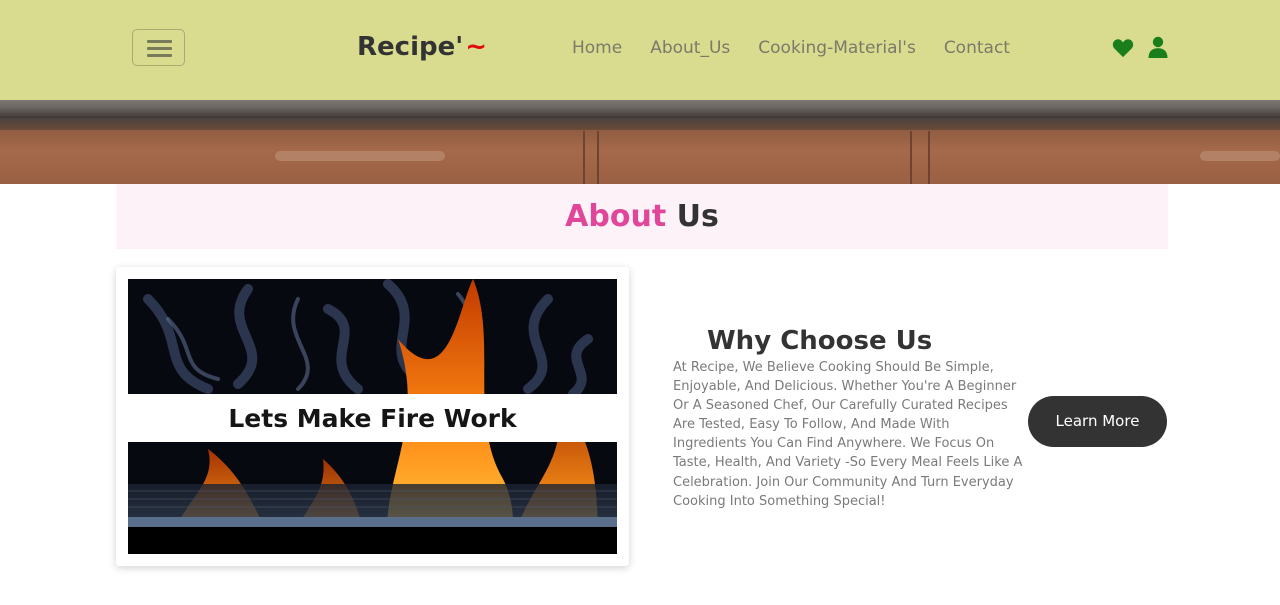 Image resolution: width=1280 pixels, height=605 pixels. I want to click on main-nav: Home About_Us Cooking-Material's Contact, so click(791, 48).